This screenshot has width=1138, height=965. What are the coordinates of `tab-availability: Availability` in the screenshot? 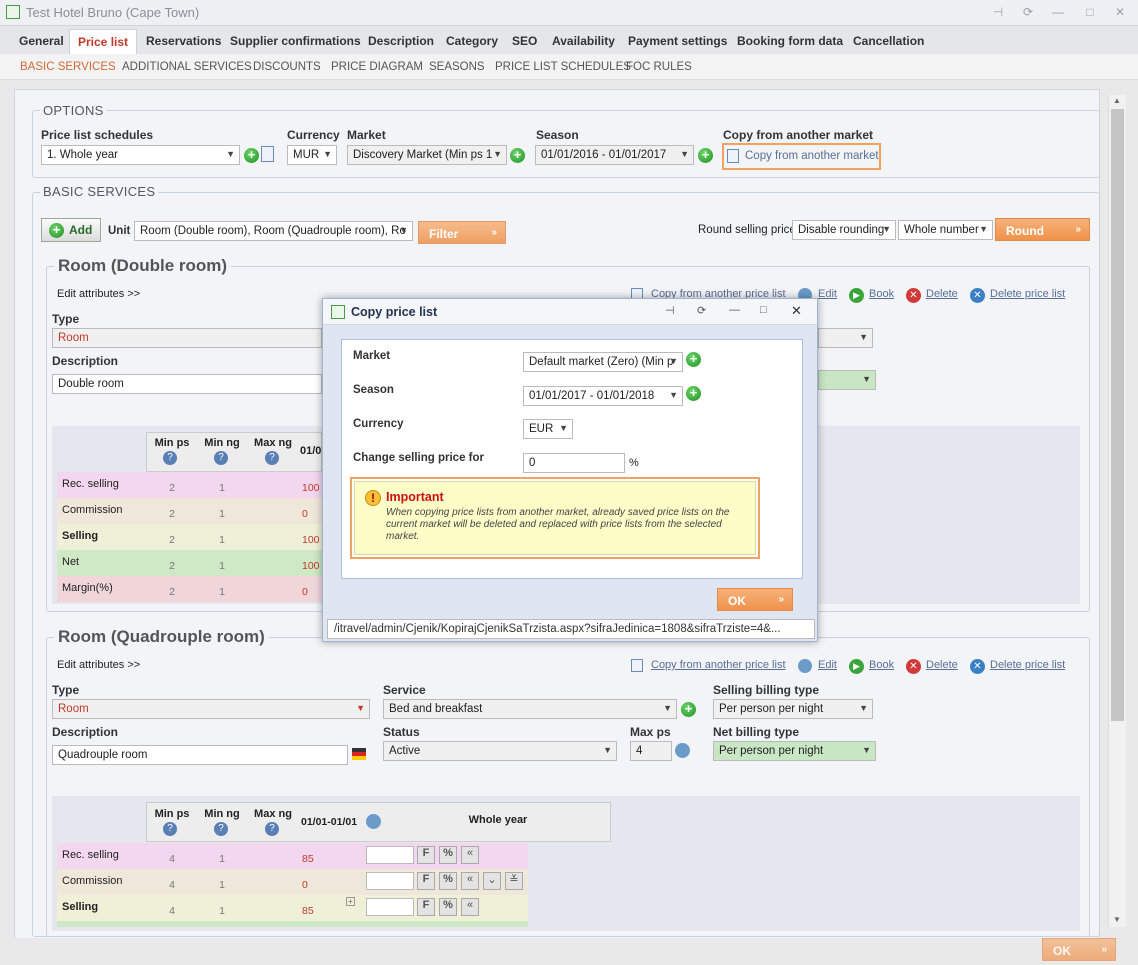 It's located at (583, 41).